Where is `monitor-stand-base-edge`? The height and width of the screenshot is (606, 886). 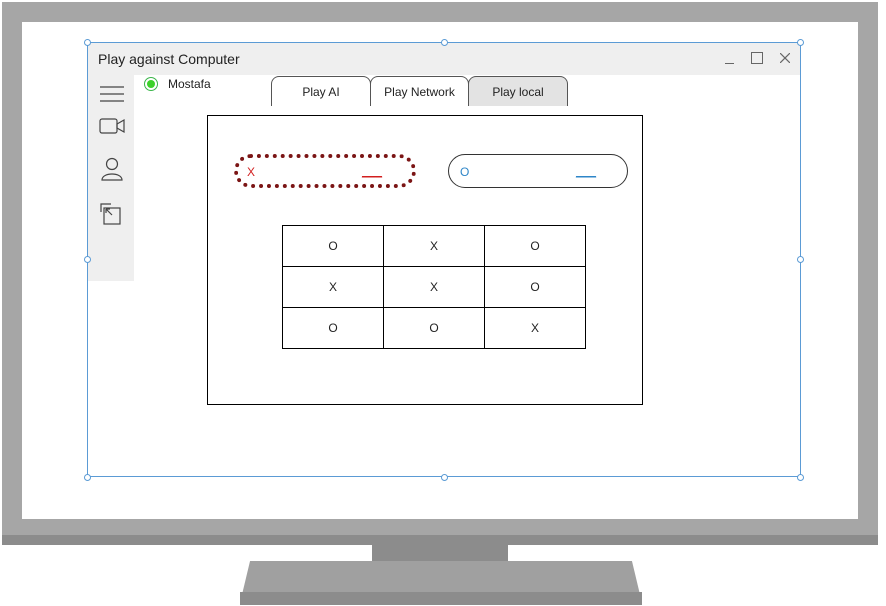 monitor-stand-base-edge is located at coordinates (441, 598).